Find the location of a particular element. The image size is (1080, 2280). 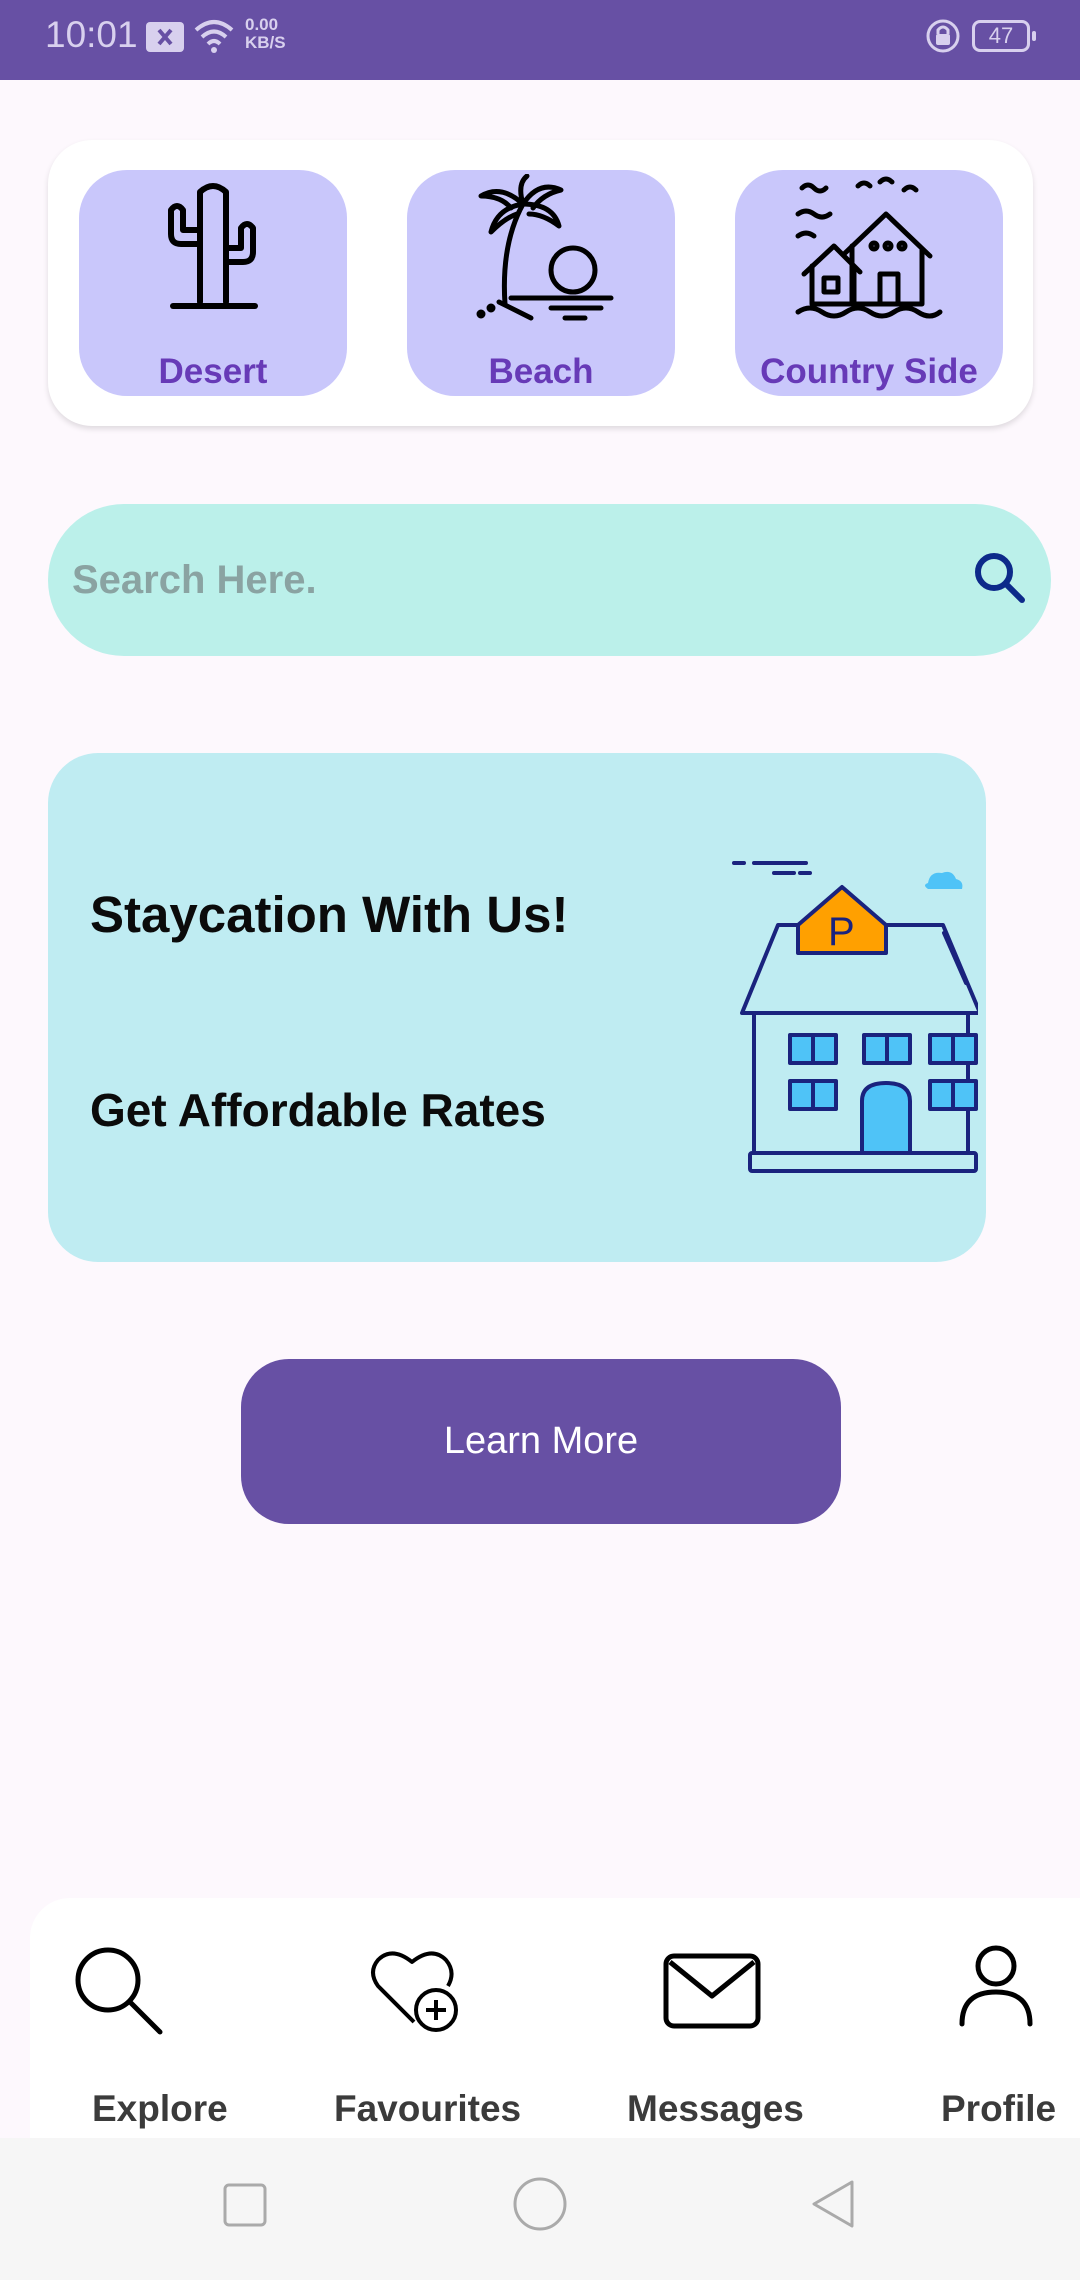

search-input is located at coordinates (502, 580).